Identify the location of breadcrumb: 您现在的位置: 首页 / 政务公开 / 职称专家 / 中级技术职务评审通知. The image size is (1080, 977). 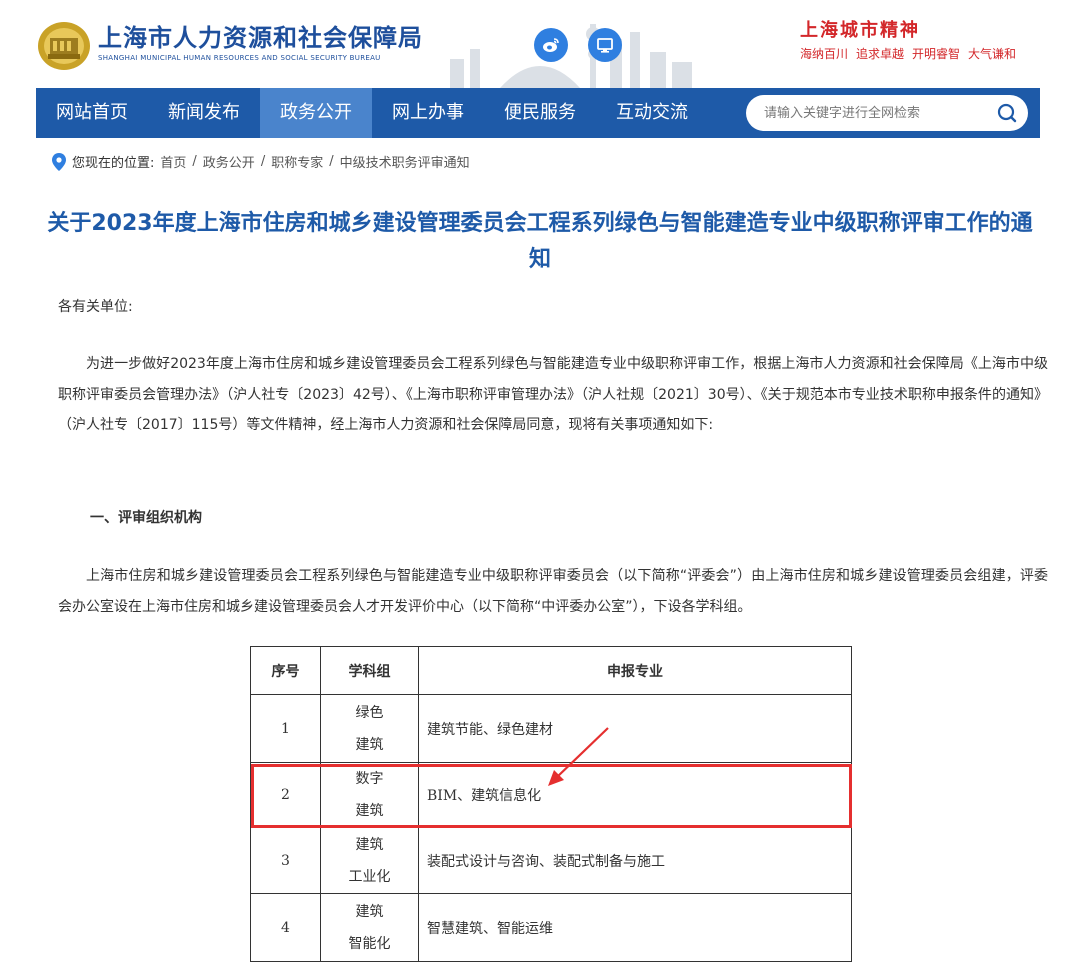
(261, 161).